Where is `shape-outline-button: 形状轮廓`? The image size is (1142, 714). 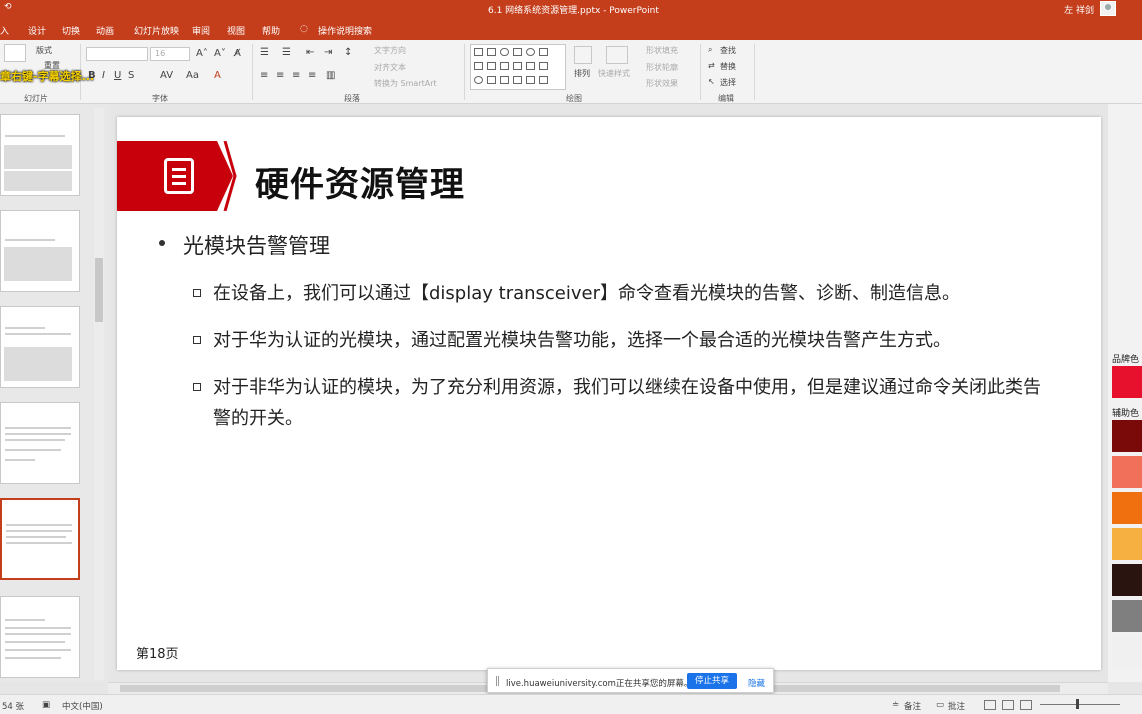
shape-outline-button: 形状轮廓 is located at coordinates (662, 67).